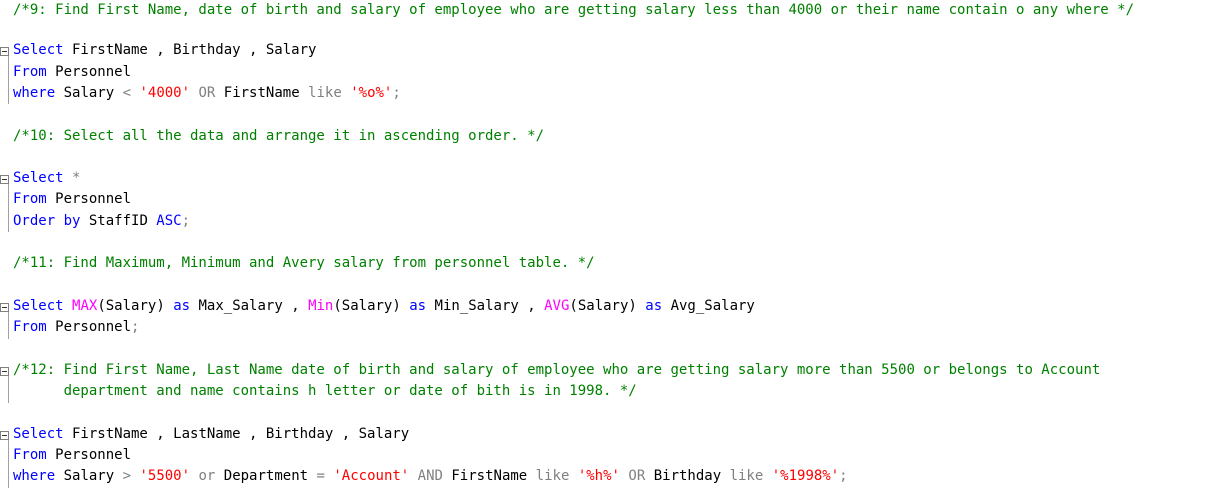 The height and width of the screenshot is (502, 1230). What do you see at coordinates (165, 476) in the screenshot?
I see `string-literal: '5500'` at bounding box center [165, 476].